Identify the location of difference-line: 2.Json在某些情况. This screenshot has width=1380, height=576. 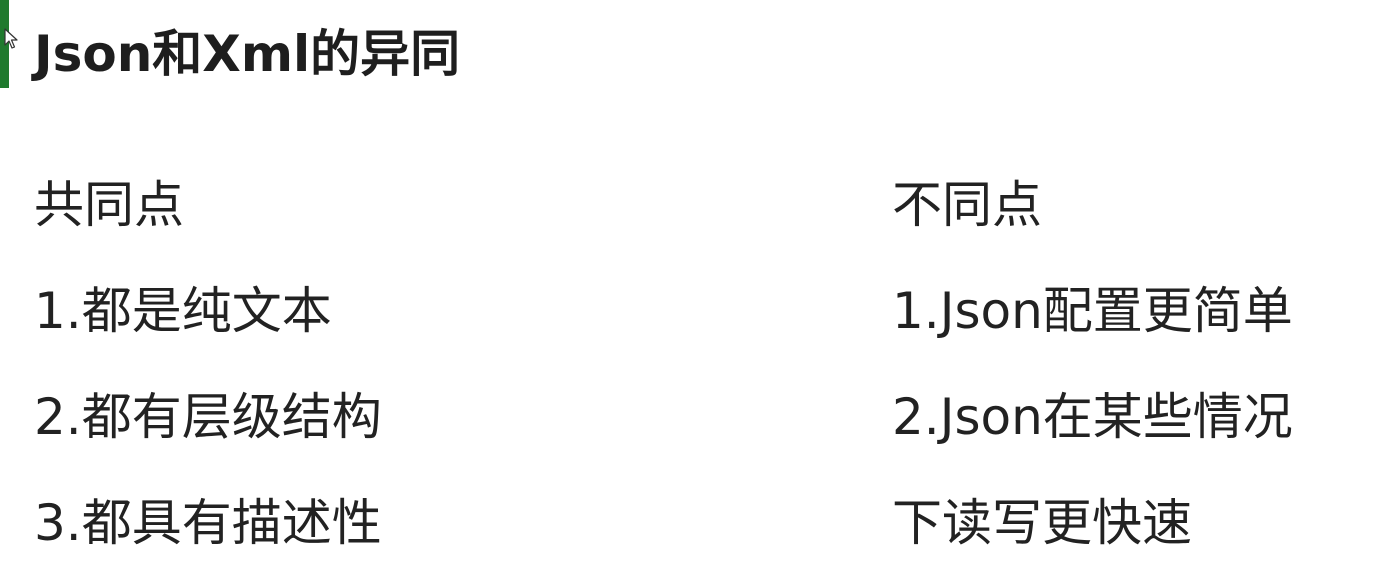
(1092, 417).